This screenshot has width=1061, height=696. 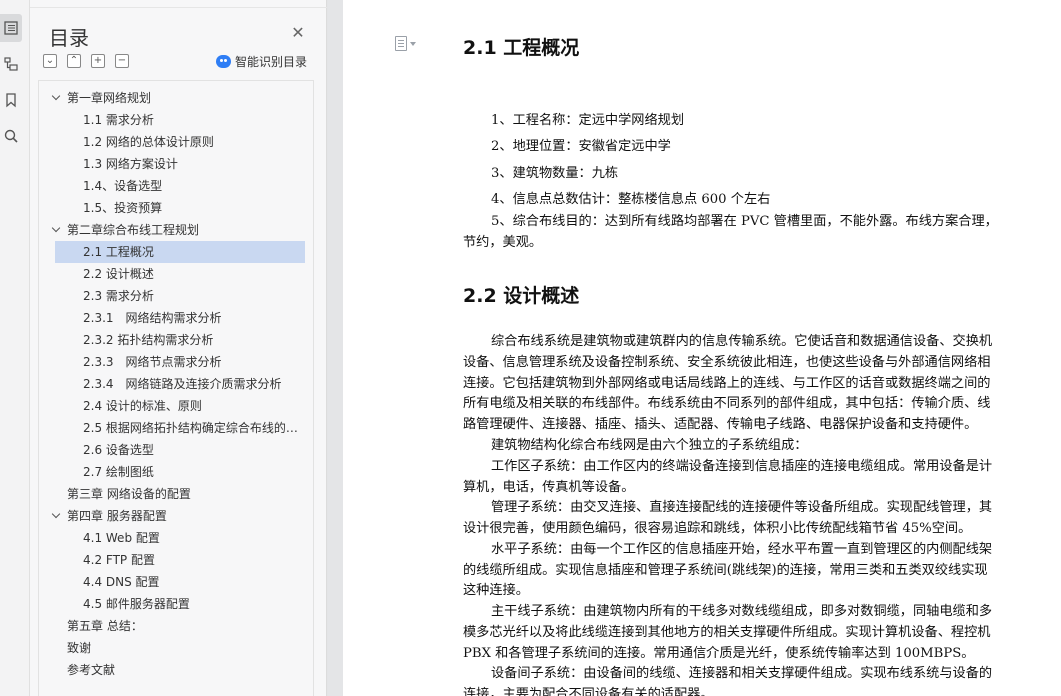 I want to click on section-heading-2-2: 2.2 设计概述, so click(x=521, y=296).